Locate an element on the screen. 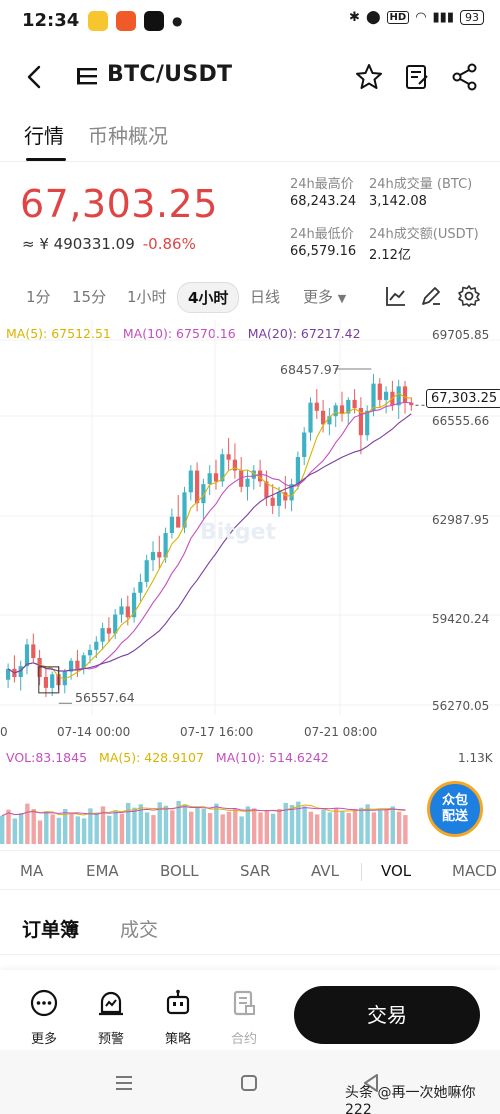 The height and width of the screenshot is (1114, 500). crowdsource-delivery-button: 众包 配送 is located at coordinates (455, 809).